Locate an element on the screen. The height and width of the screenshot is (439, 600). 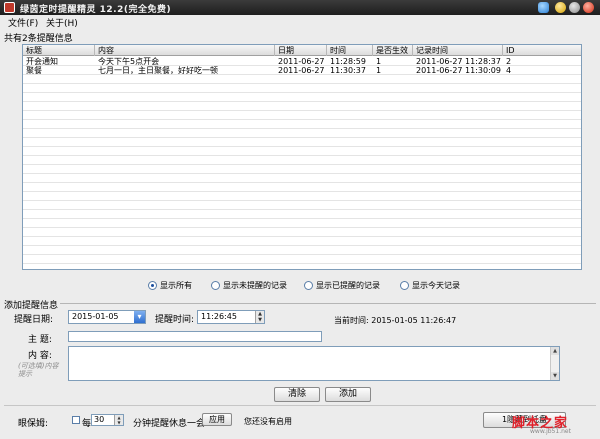
time-value: 11:26:45 is located at coordinates (219, 316).